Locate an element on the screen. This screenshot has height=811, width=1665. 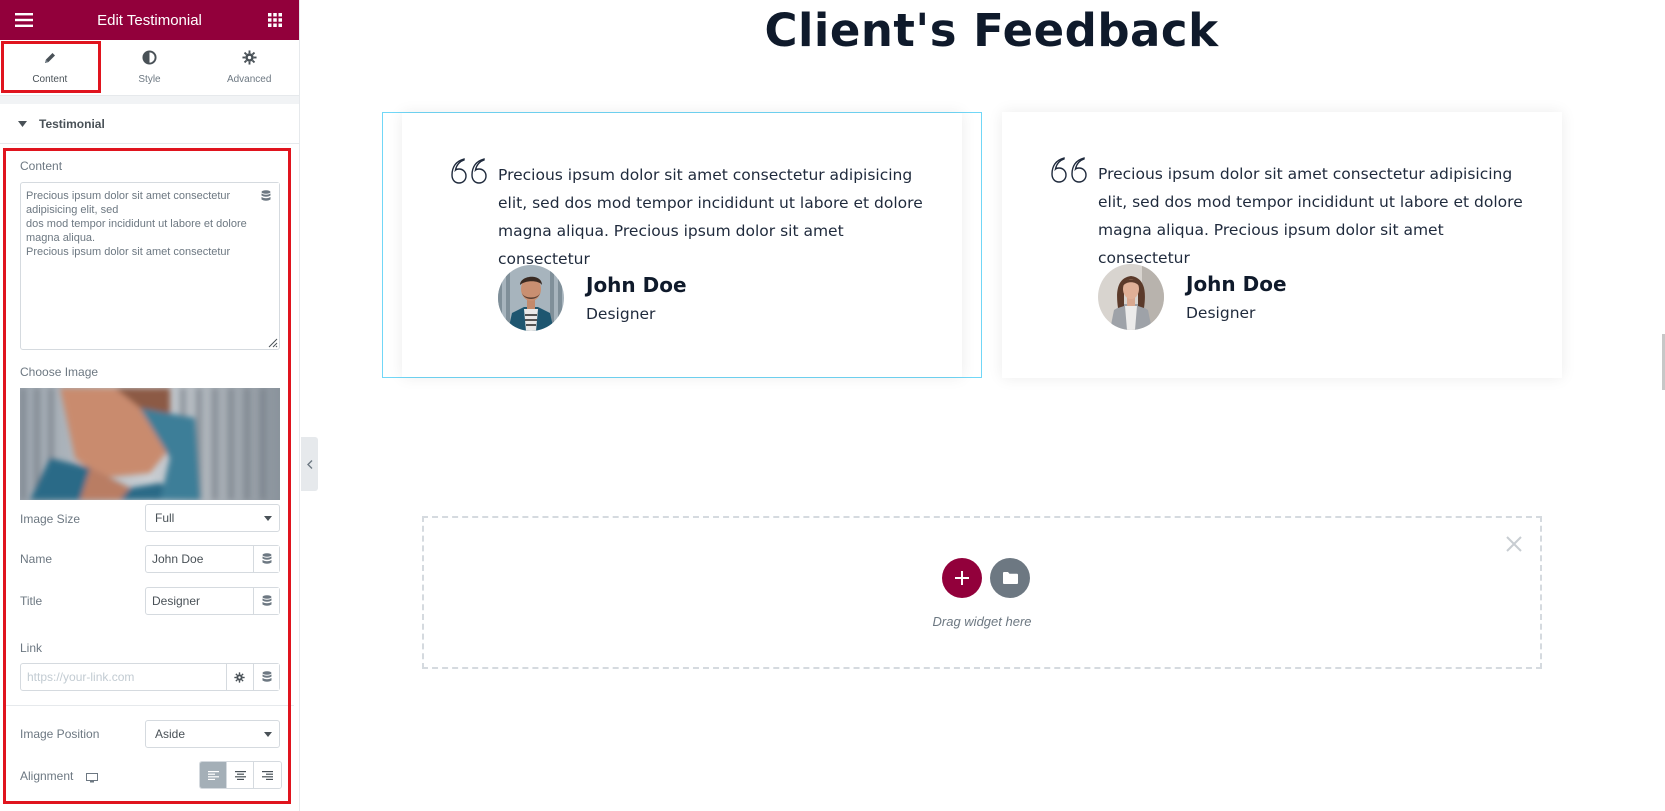
image-size-label: Image Size is located at coordinates (50, 519).